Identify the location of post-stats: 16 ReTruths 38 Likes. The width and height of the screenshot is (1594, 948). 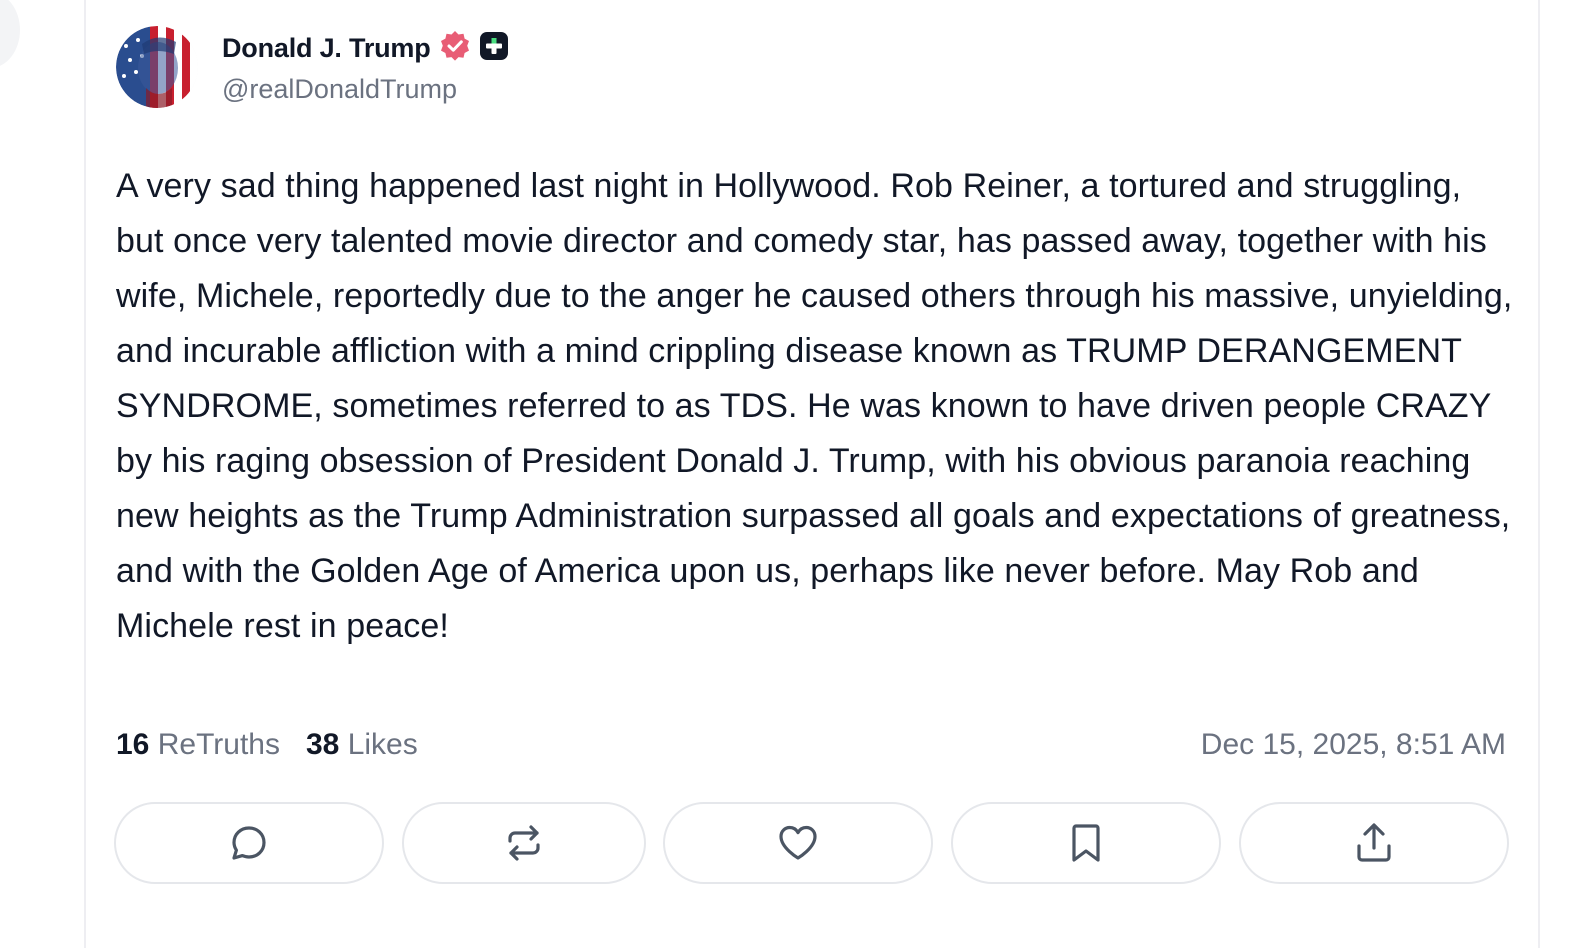
(267, 745).